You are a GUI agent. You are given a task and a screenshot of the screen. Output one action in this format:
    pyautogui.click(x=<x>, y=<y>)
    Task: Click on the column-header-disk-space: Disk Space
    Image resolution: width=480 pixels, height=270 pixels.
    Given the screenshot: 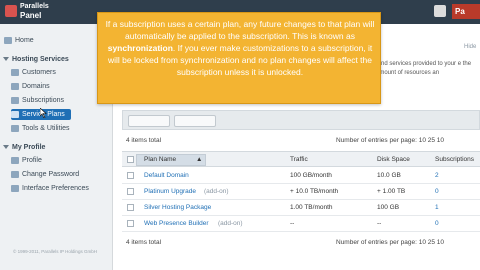 What is the action you would take?
    pyautogui.click(x=393, y=160)
    